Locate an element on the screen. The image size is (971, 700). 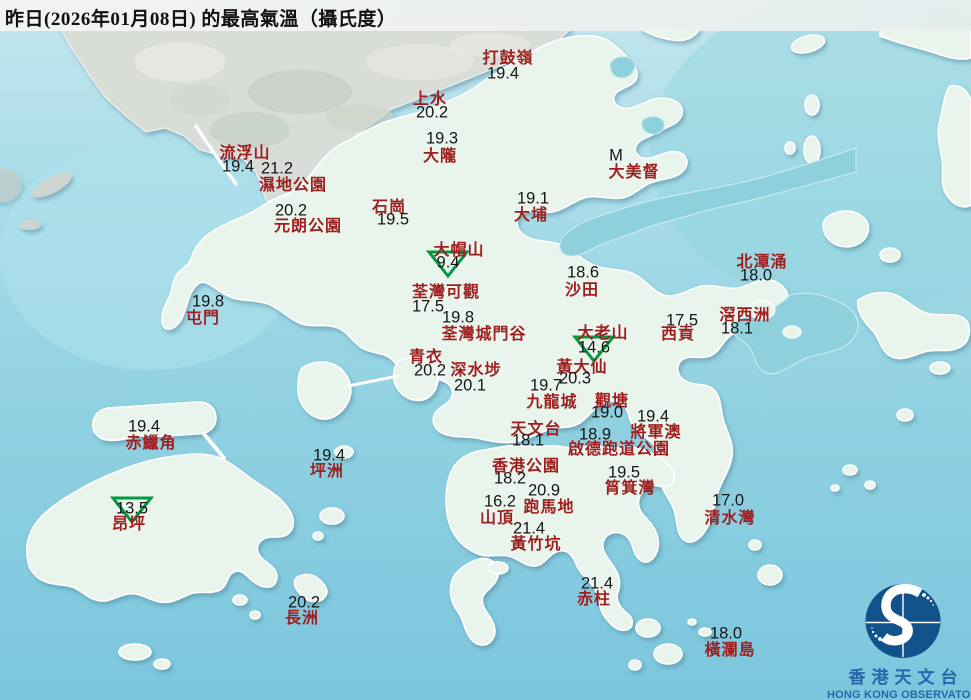
station-value: 18.6 is located at coordinates (583, 272).